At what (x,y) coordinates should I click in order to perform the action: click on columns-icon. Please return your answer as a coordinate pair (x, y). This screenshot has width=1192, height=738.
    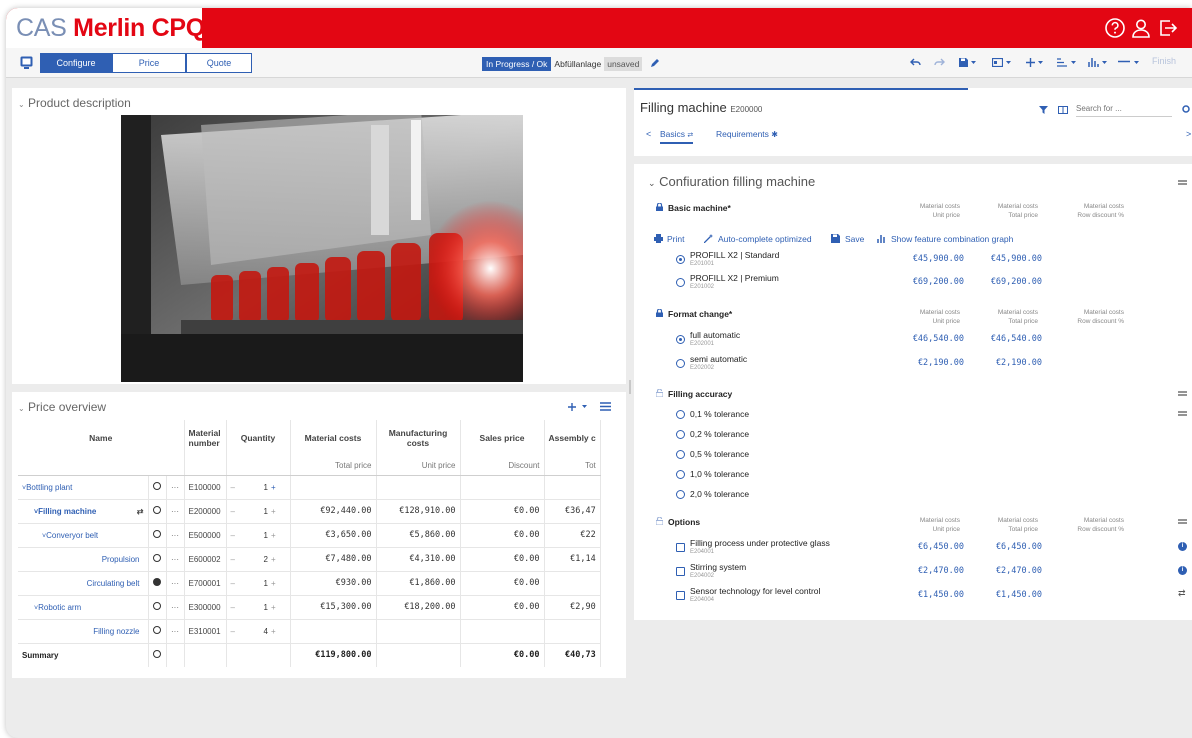
    Looking at the image, I should click on (1063, 110).